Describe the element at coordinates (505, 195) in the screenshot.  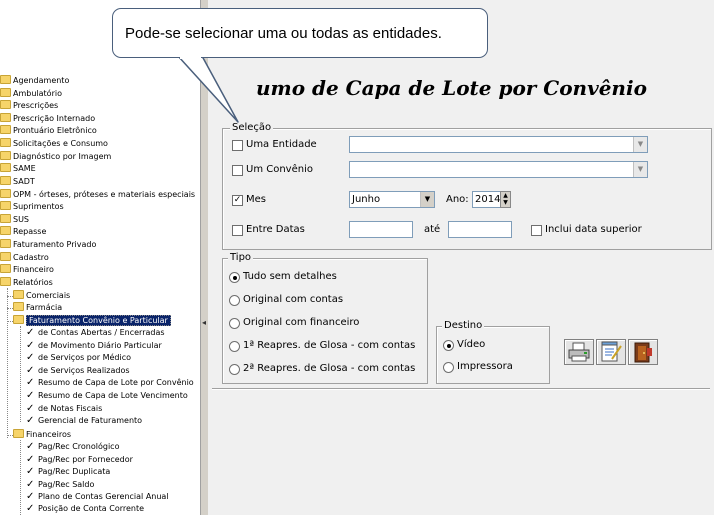
I see `spin-up-icon: ▲` at that location.